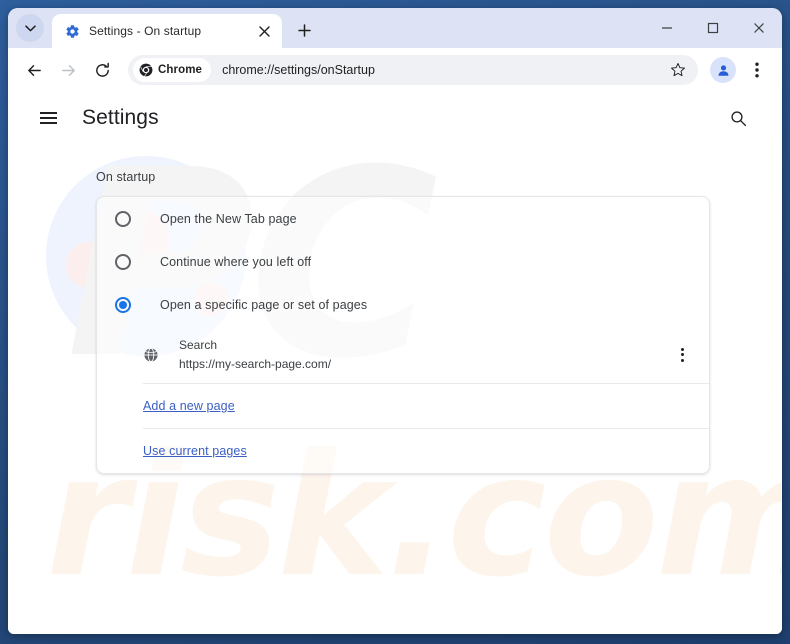 The image size is (790, 644). I want to click on radio-option-specific-page: Open a specific page or set of pages, so click(403, 304).